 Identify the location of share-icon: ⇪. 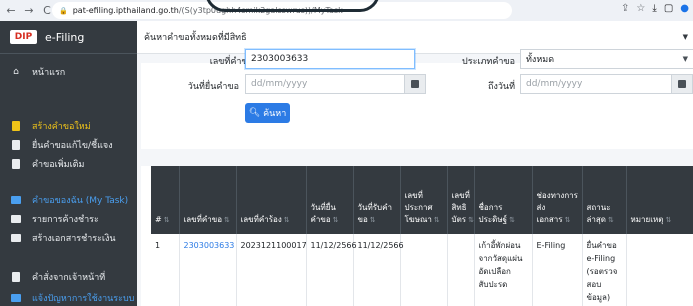
(625, 8).